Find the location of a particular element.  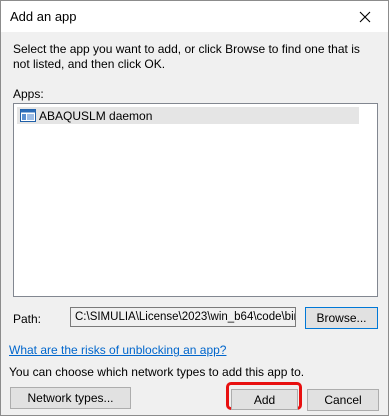

risk-info-link: What are the risks of unblocking an app? is located at coordinates (117, 350).